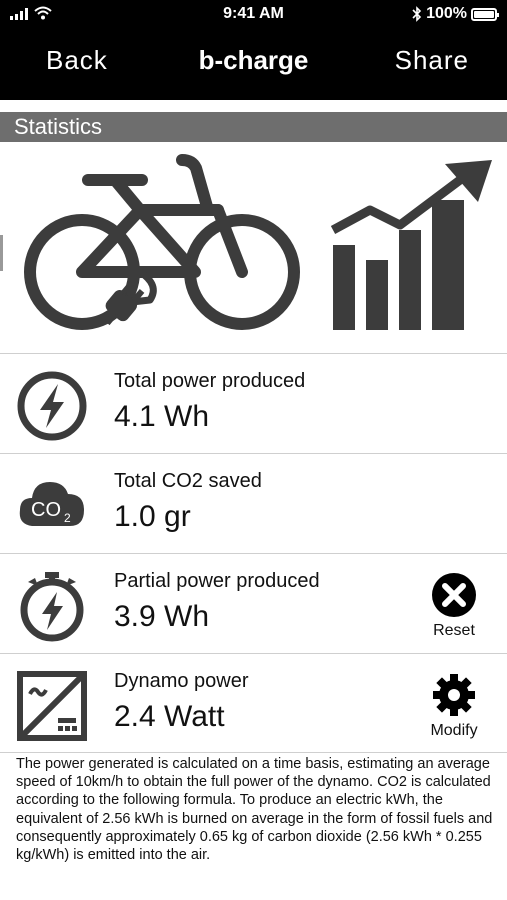 Image resolution: width=507 pixels, height=900 pixels. I want to click on section-header: Statistics, so click(253, 127).